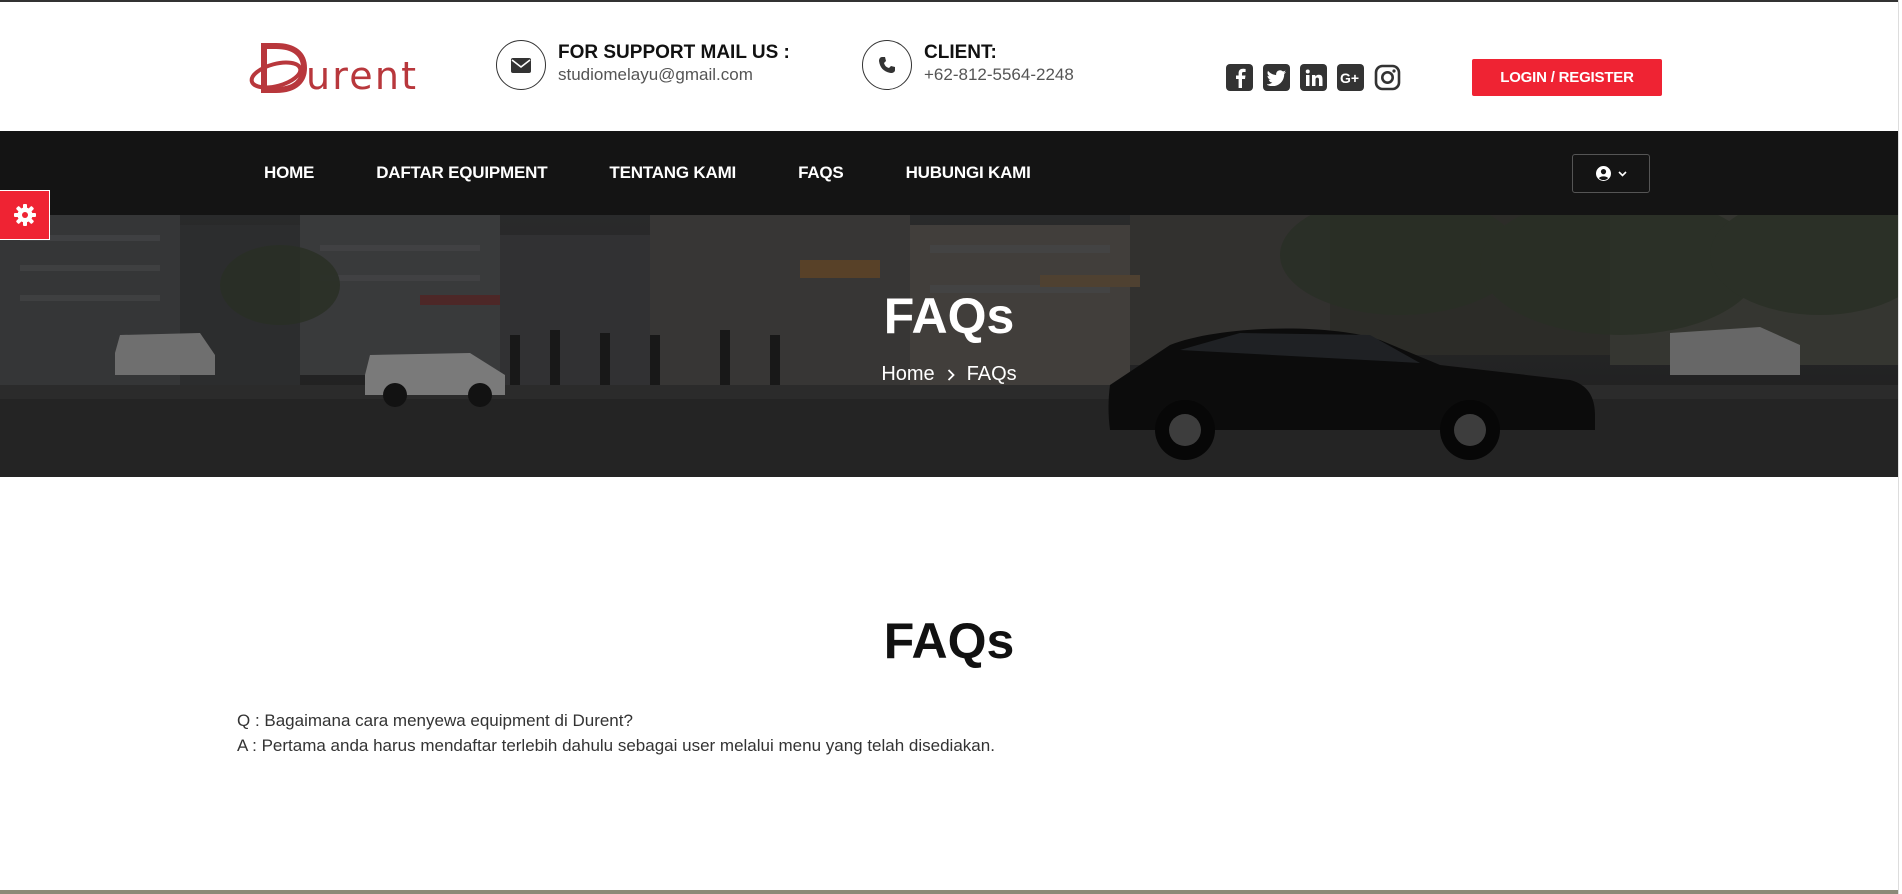  Describe the element at coordinates (674, 75) in the screenshot. I see `support-mail-address: studiomelayu@gmail.com` at that location.